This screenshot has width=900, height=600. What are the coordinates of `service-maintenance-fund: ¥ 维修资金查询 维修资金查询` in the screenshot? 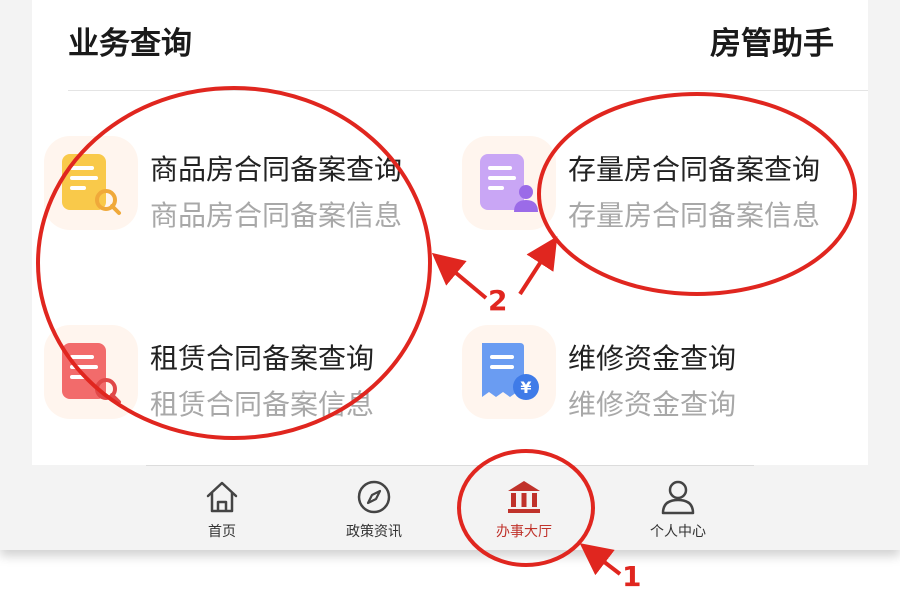 It's located at (662, 375).